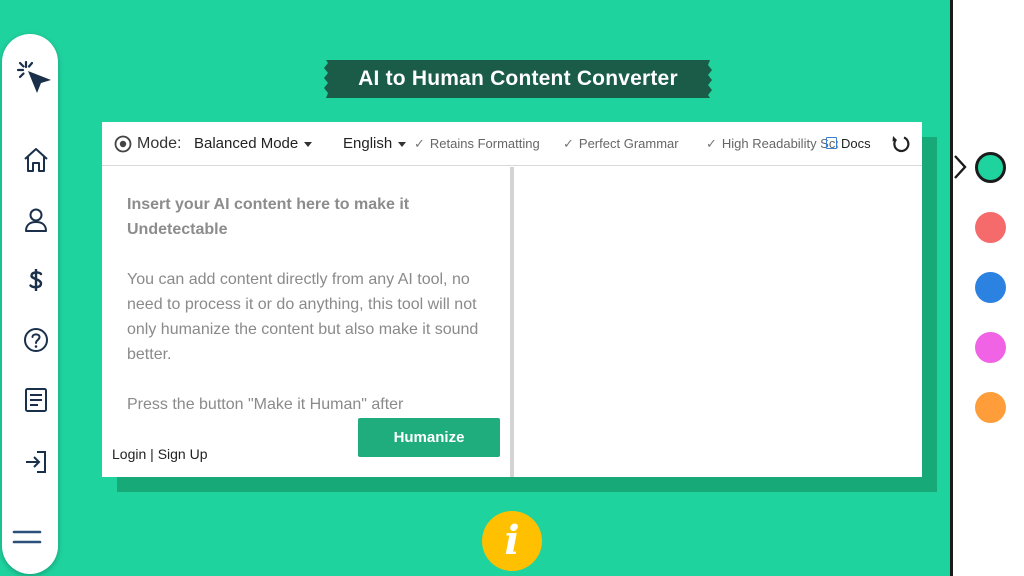  What do you see at coordinates (36, 280) in the screenshot?
I see `dollar-icon` at bounding box center [36, 280].